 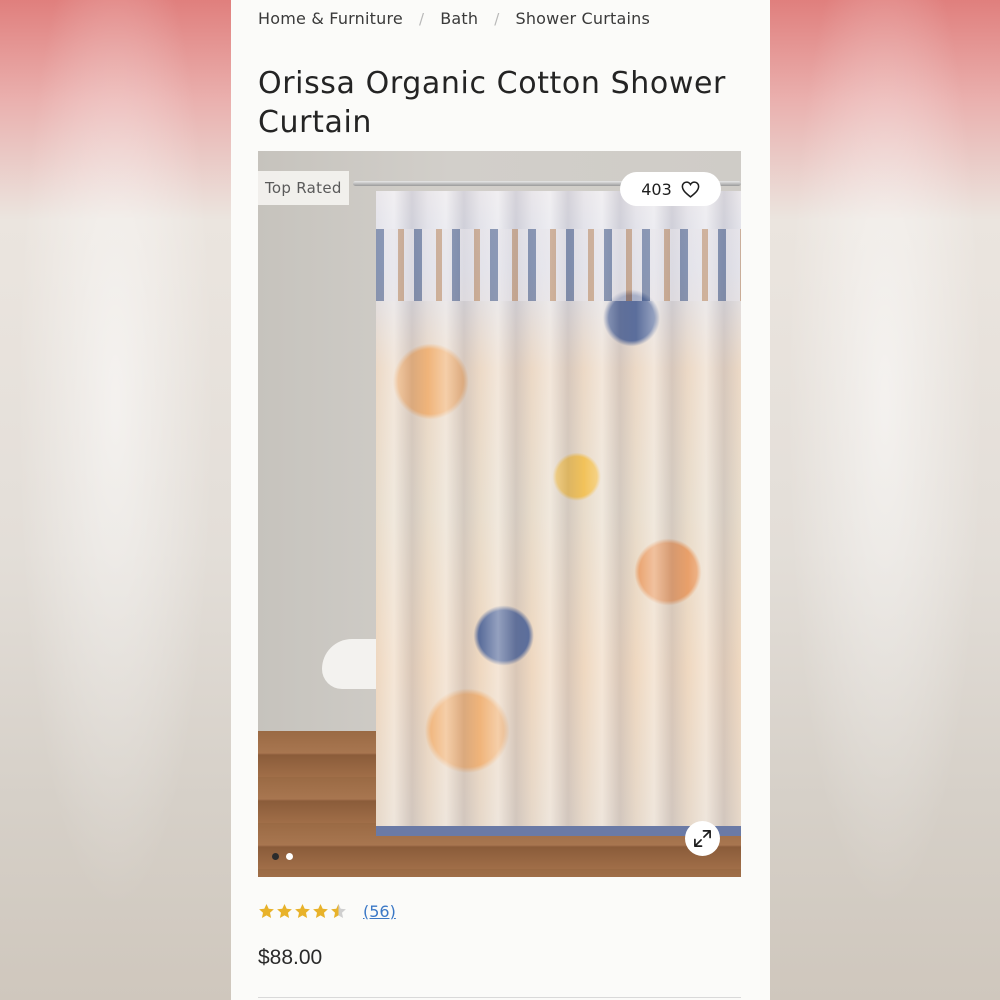 What do you see at coordinates (303, 188) in the screenshot?
I see `top-rated-badge: Top Rated` at bounding box center [303, 188].